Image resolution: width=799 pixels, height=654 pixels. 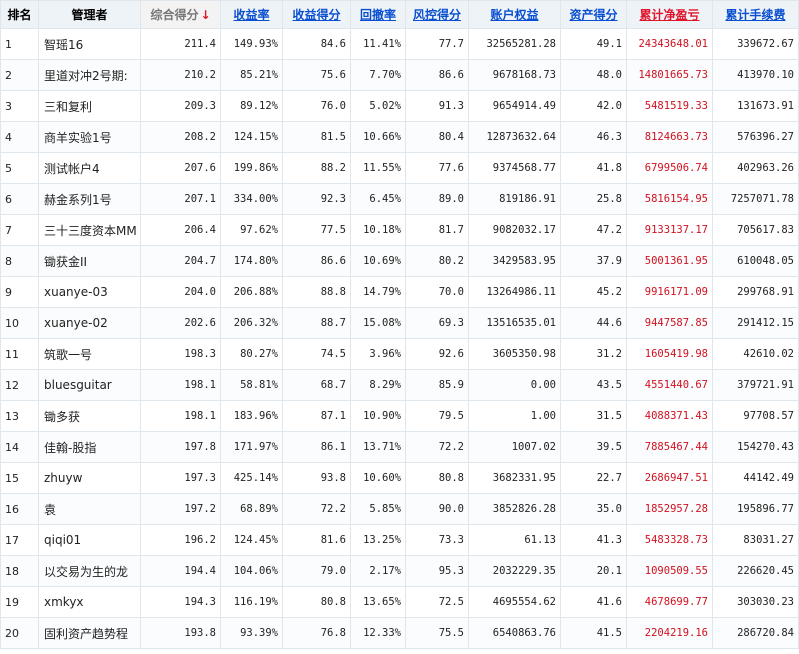 What do you see at coordinates (89, 509) in the screenshot?
I see `manager-cell: 袁` at bounding box center [89, 509].